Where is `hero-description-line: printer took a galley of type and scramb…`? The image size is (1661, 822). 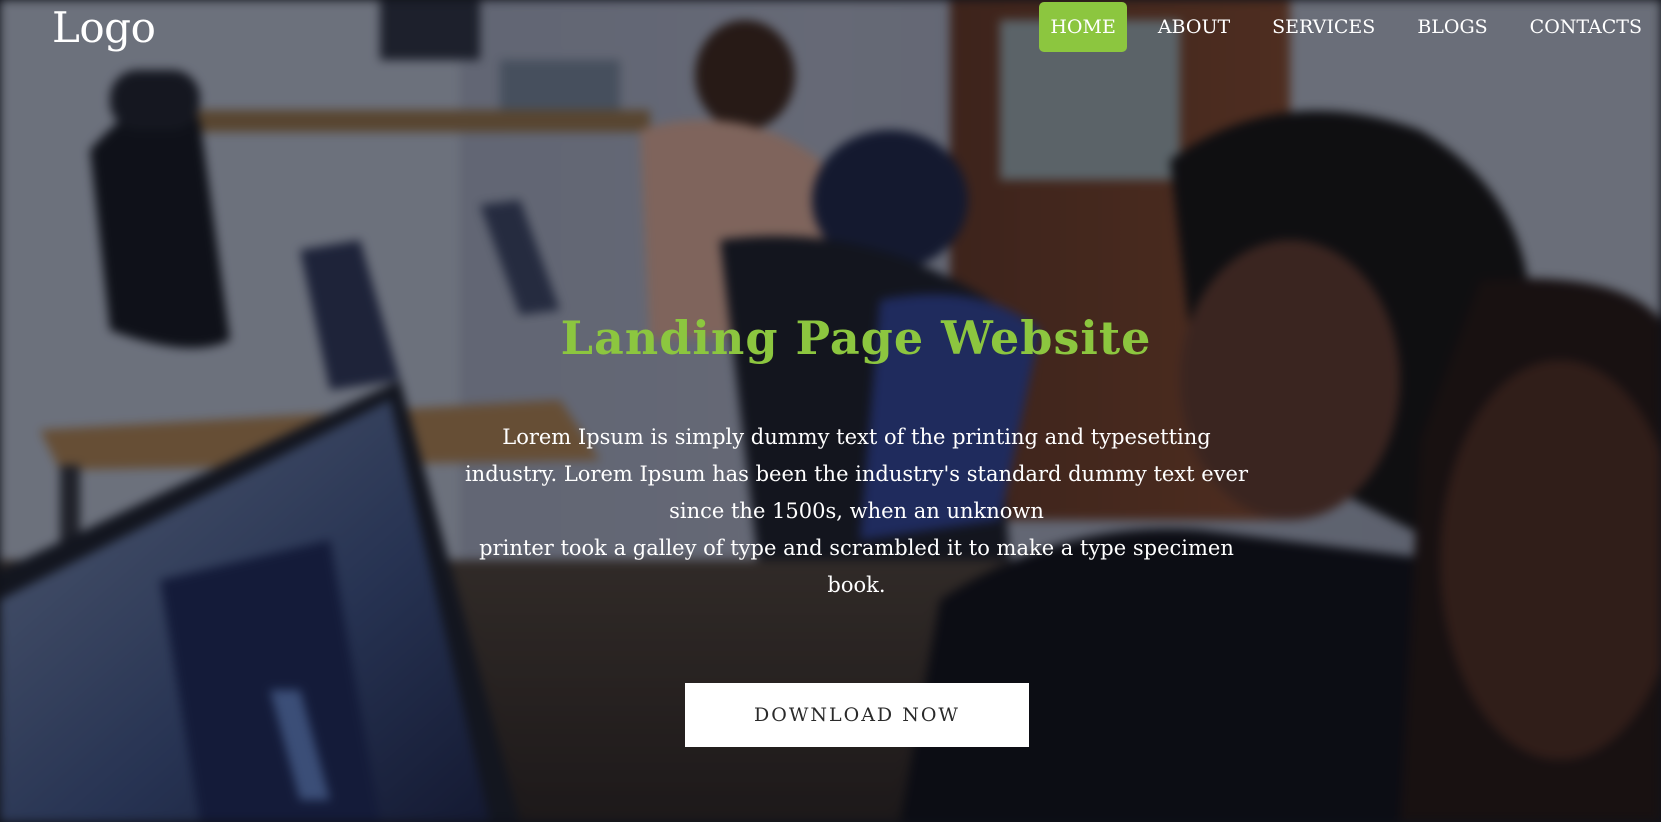 hero-description-line: printer took a galley of type and scramb… is located at coordinates (856, 566).